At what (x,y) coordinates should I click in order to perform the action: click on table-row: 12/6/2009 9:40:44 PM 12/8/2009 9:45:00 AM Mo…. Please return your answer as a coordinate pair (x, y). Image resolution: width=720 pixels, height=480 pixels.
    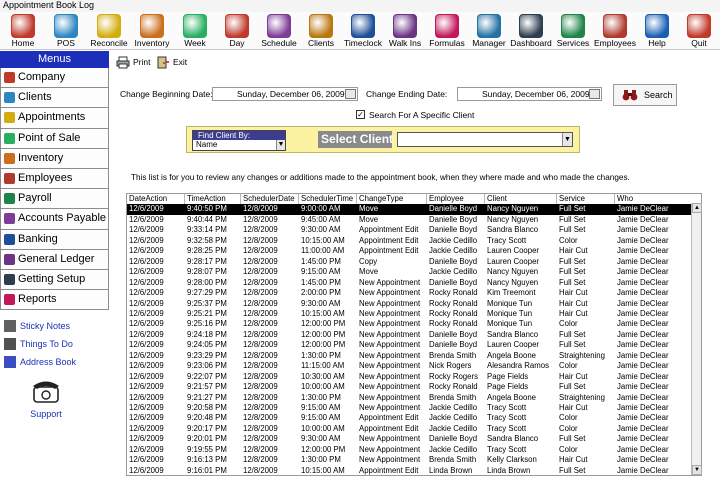
    Looking at the image, I should click on (409, 220).